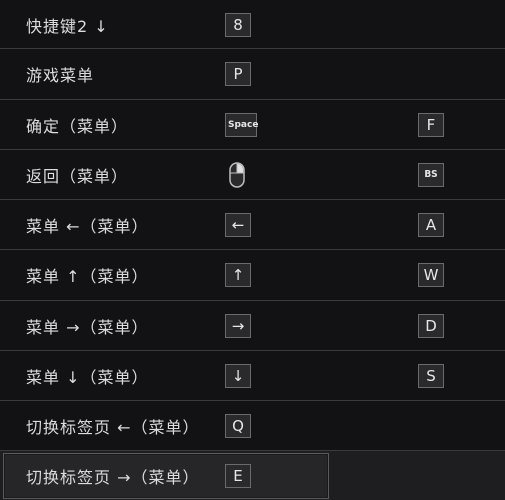 The image size is (505, 500). What do you see at coordinates (238, 425) in the screenshot?
I see `primary-key-button: Q` at bounding box center [238, 425].